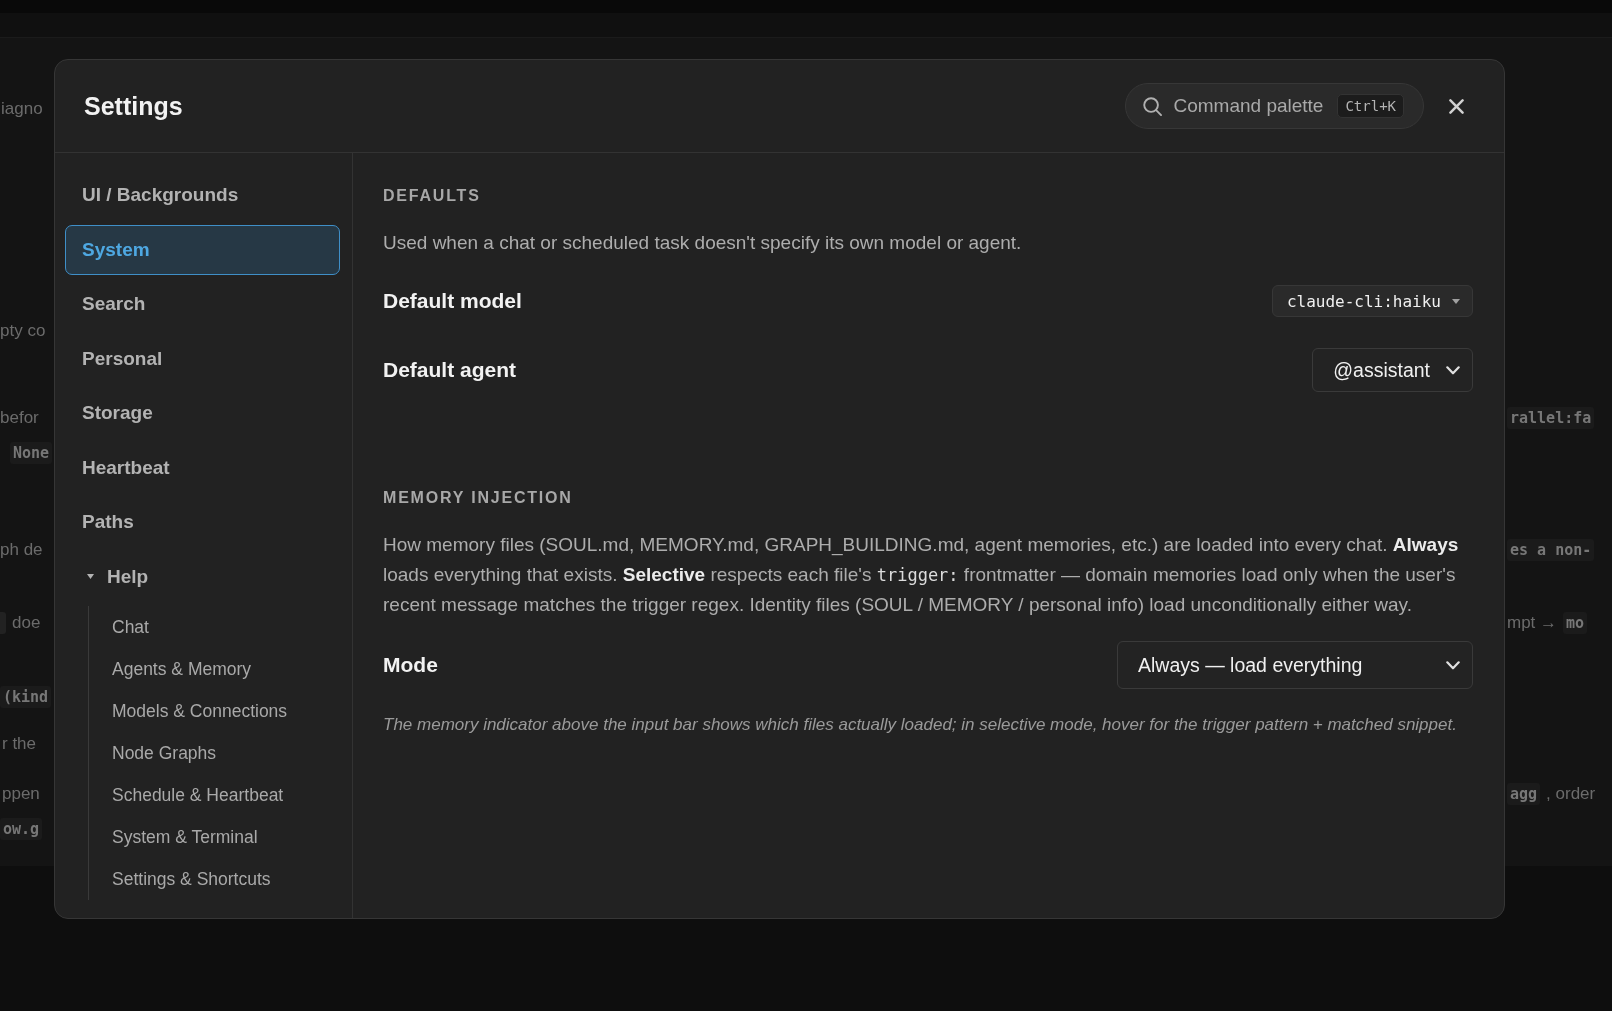 The width and height of the screenshot is (1612, 1011). Describe the element at coordinates (202, 249) in the screenshot. I see `sidebar-item: System` at that location.